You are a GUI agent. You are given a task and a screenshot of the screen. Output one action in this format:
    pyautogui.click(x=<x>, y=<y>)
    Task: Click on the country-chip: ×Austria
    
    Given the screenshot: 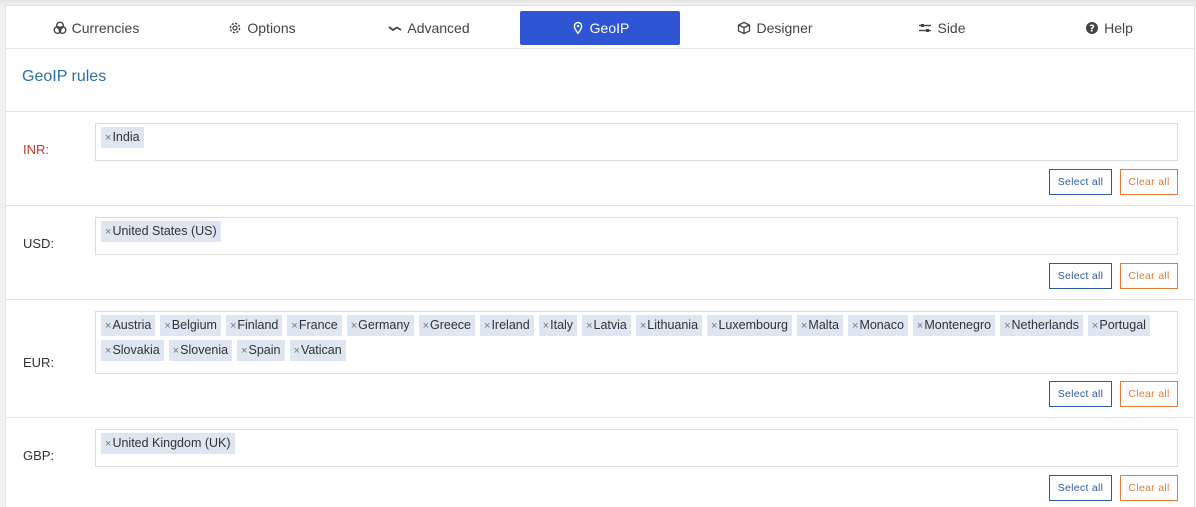 What is the action you would take?
    pyautogui.click(x=128, y=325)
    